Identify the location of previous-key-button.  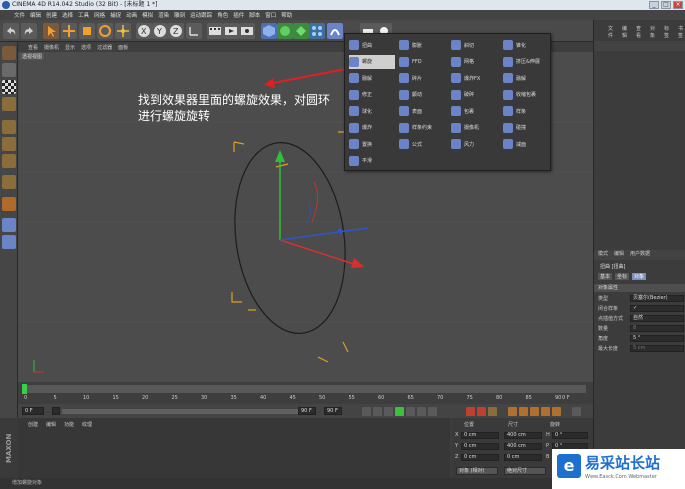
(377, 411).